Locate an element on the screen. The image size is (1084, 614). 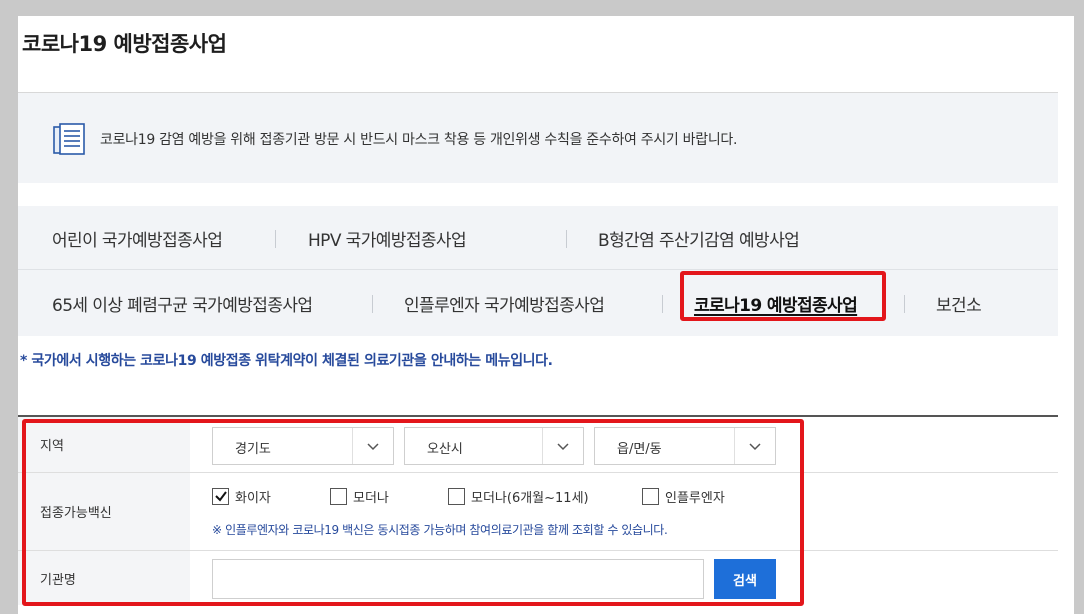
org-label: 기관명 is located at coordinates (104, 578).